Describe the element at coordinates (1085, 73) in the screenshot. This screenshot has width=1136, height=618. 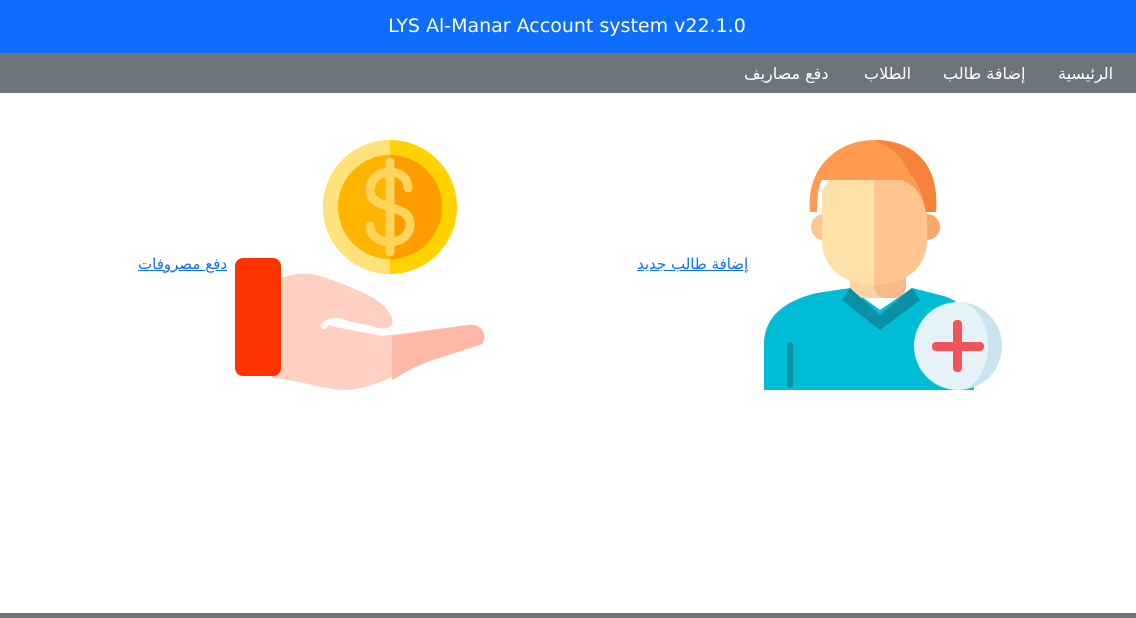
I see `nav-item-home: الرئيسية` at that location.